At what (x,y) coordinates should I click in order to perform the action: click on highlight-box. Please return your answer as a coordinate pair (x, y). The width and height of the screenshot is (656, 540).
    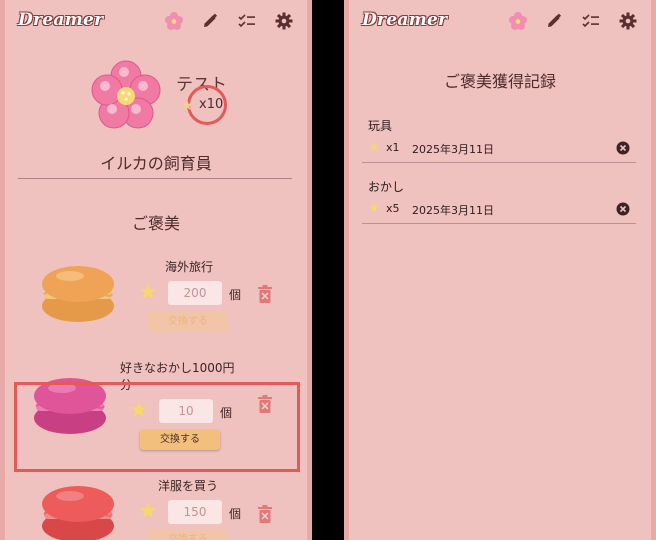
    Looking at the image, I should click on (157, 427).